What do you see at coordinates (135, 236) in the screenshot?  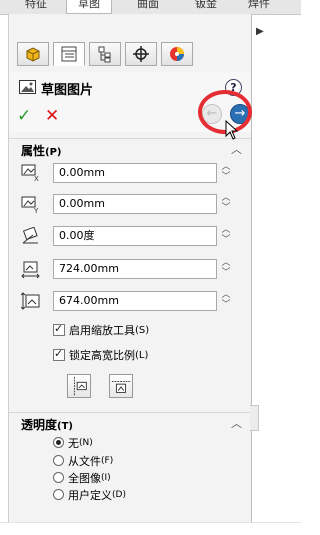 I see `angle-field: 0.00度` at bounding box center [135, 236].